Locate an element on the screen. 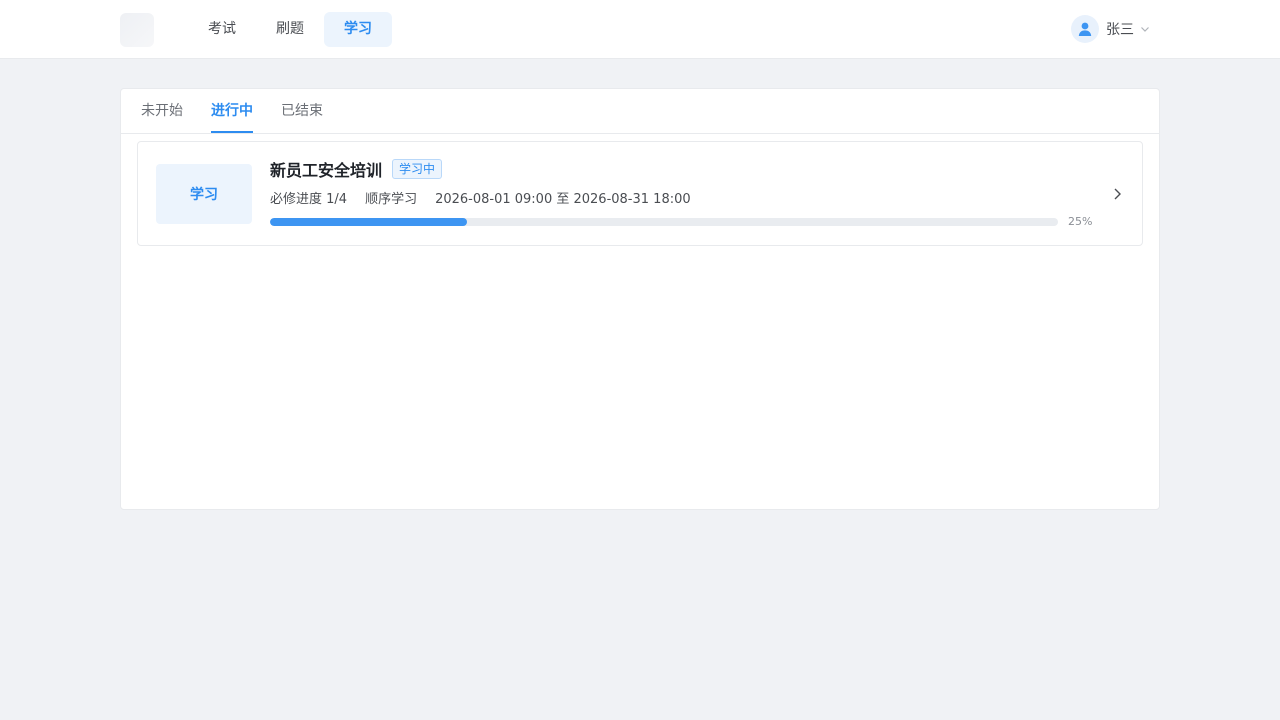 This screenshot has height=720, width=1280. course-title: 新员工安全培训 is located at coordinates (326, 170).